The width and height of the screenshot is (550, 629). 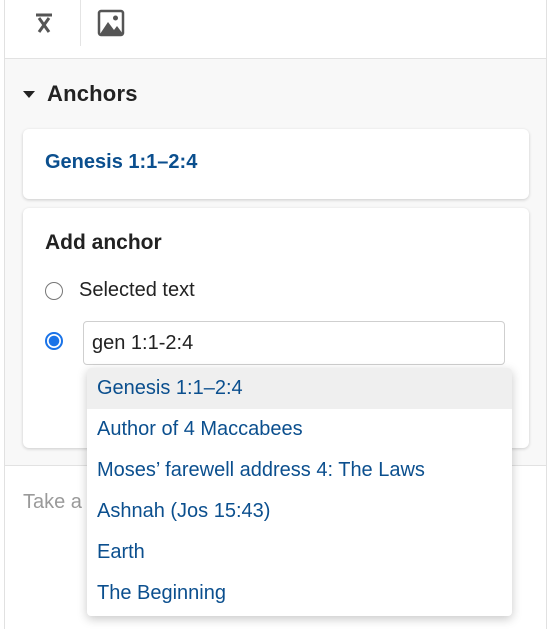 What do you see at coordinates (92, 93) in the screenshot?
I see `anchors-section-title: Anchors` at bounding box center [92, 93].